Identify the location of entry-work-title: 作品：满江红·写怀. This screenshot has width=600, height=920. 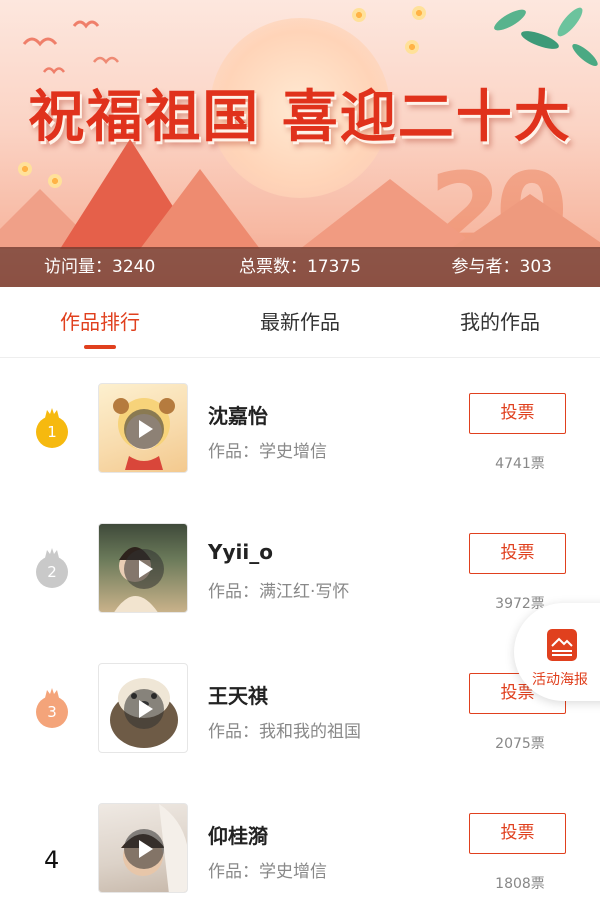
(279, 592).